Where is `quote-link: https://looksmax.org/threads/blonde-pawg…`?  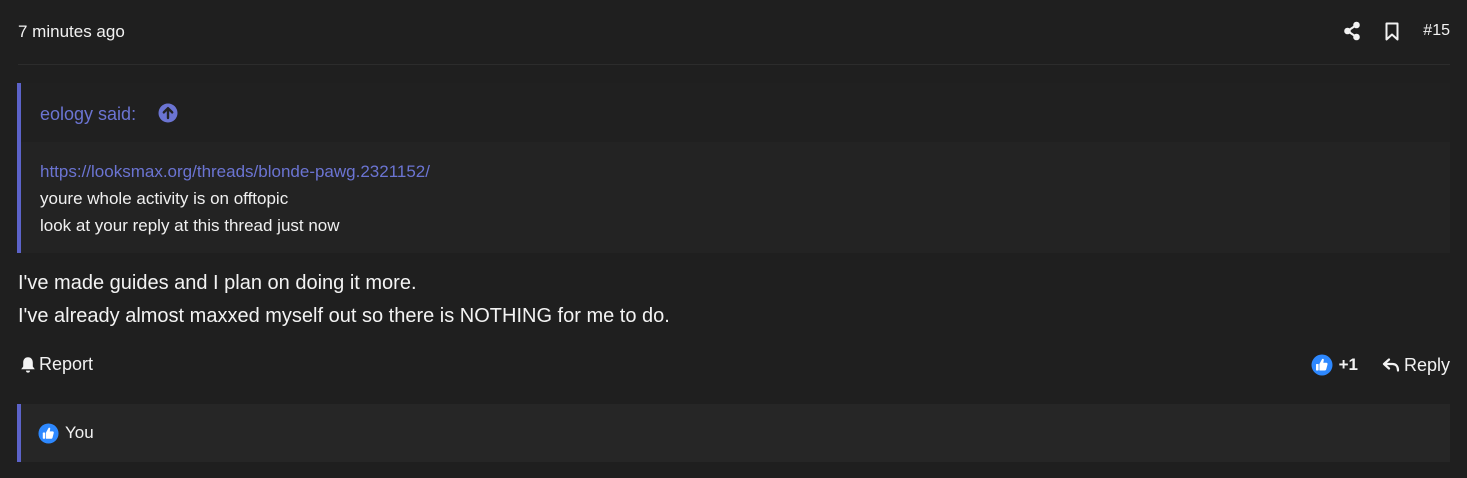
quote-link: https://looksmax.org/threads/blonde-pawg… is located at coordinates (735, 171).